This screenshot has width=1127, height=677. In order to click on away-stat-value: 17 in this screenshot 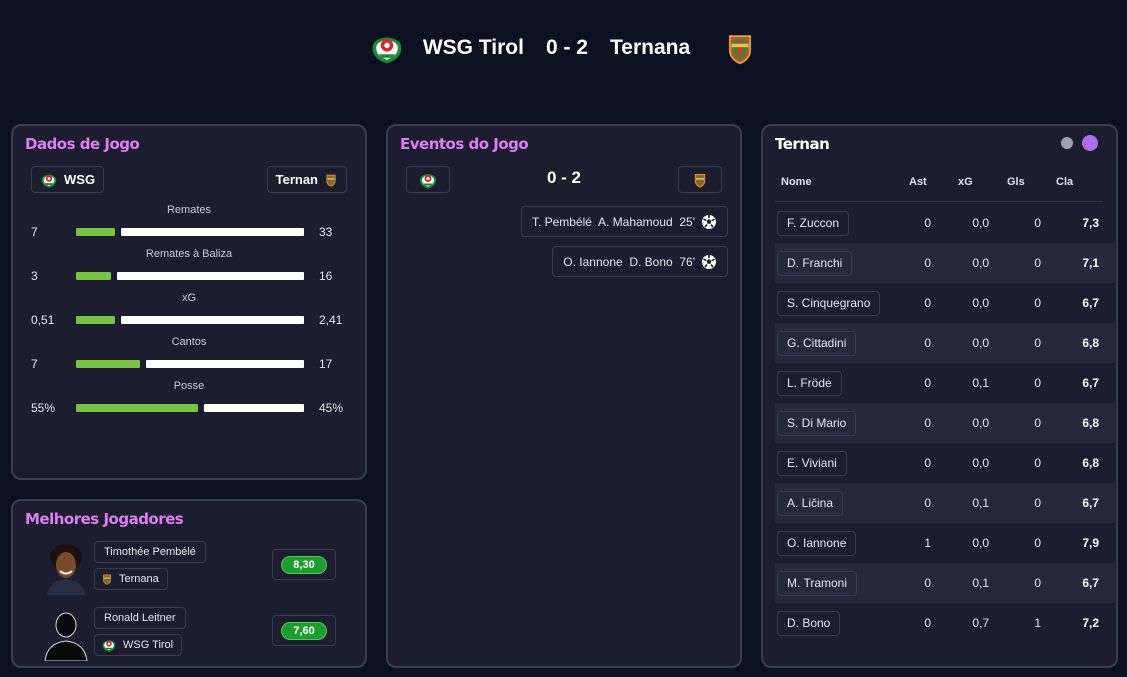, I will do `click(326, 364)`.